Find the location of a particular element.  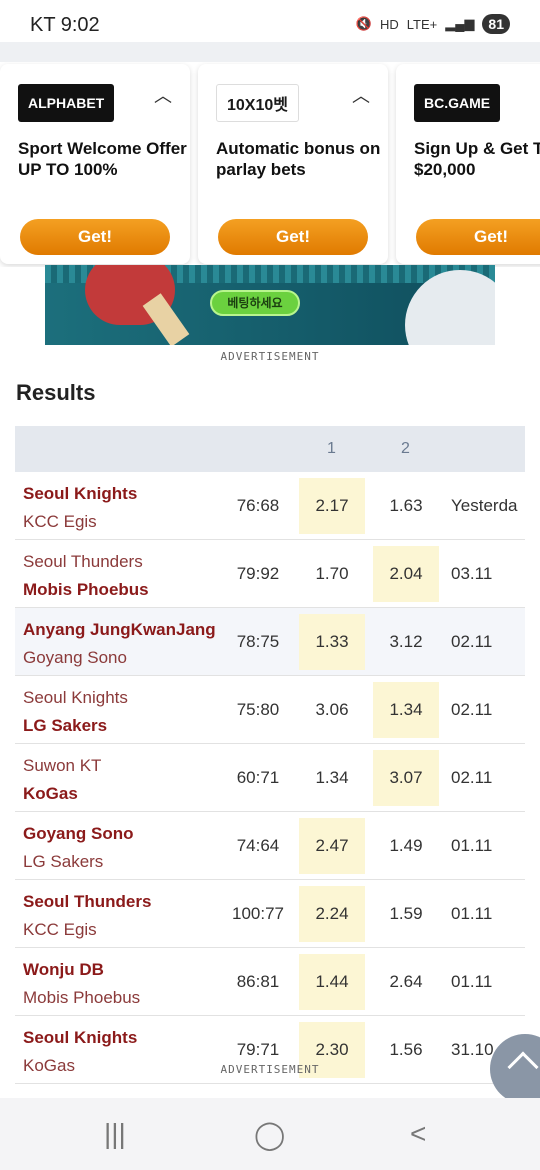

offer-logo: 10X10벳 is located at coordinates (257, 103).